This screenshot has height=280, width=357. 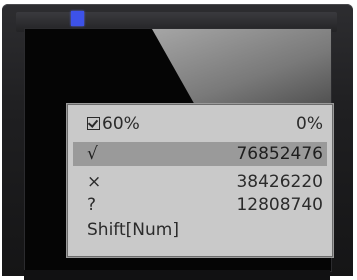 What do you see at coordinates (133, 230) in the screenshot?
I see `shift-num-label: Shift[Num]` at bounding box center [133, 230].